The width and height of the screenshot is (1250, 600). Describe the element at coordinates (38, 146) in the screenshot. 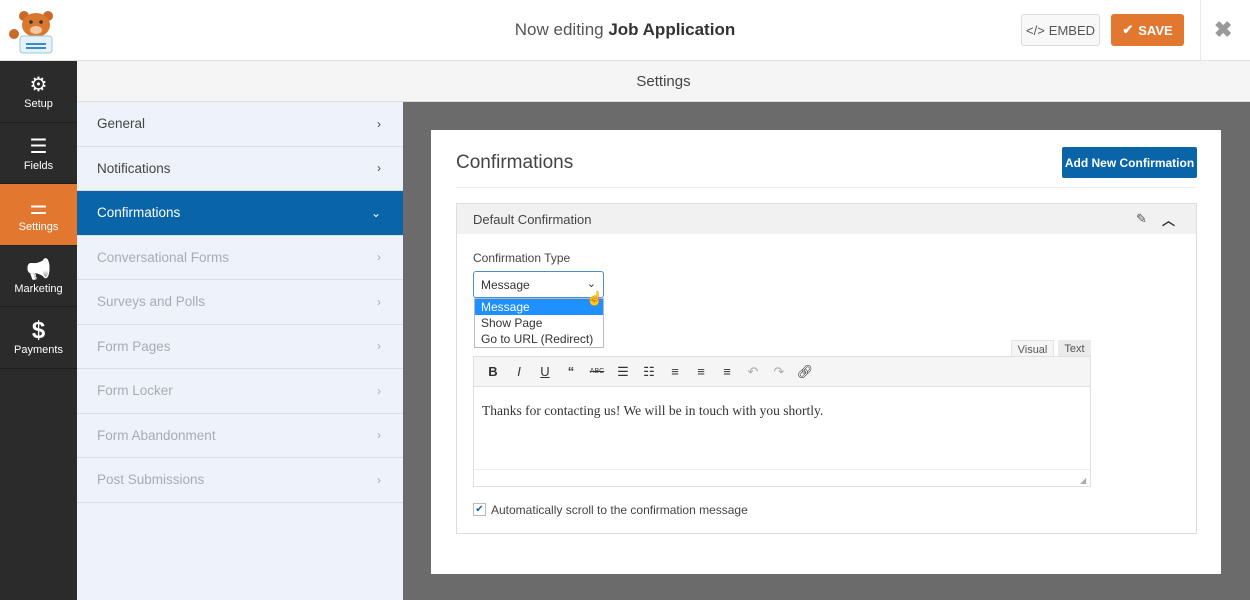

I see `list-icon: ☰` at that location.